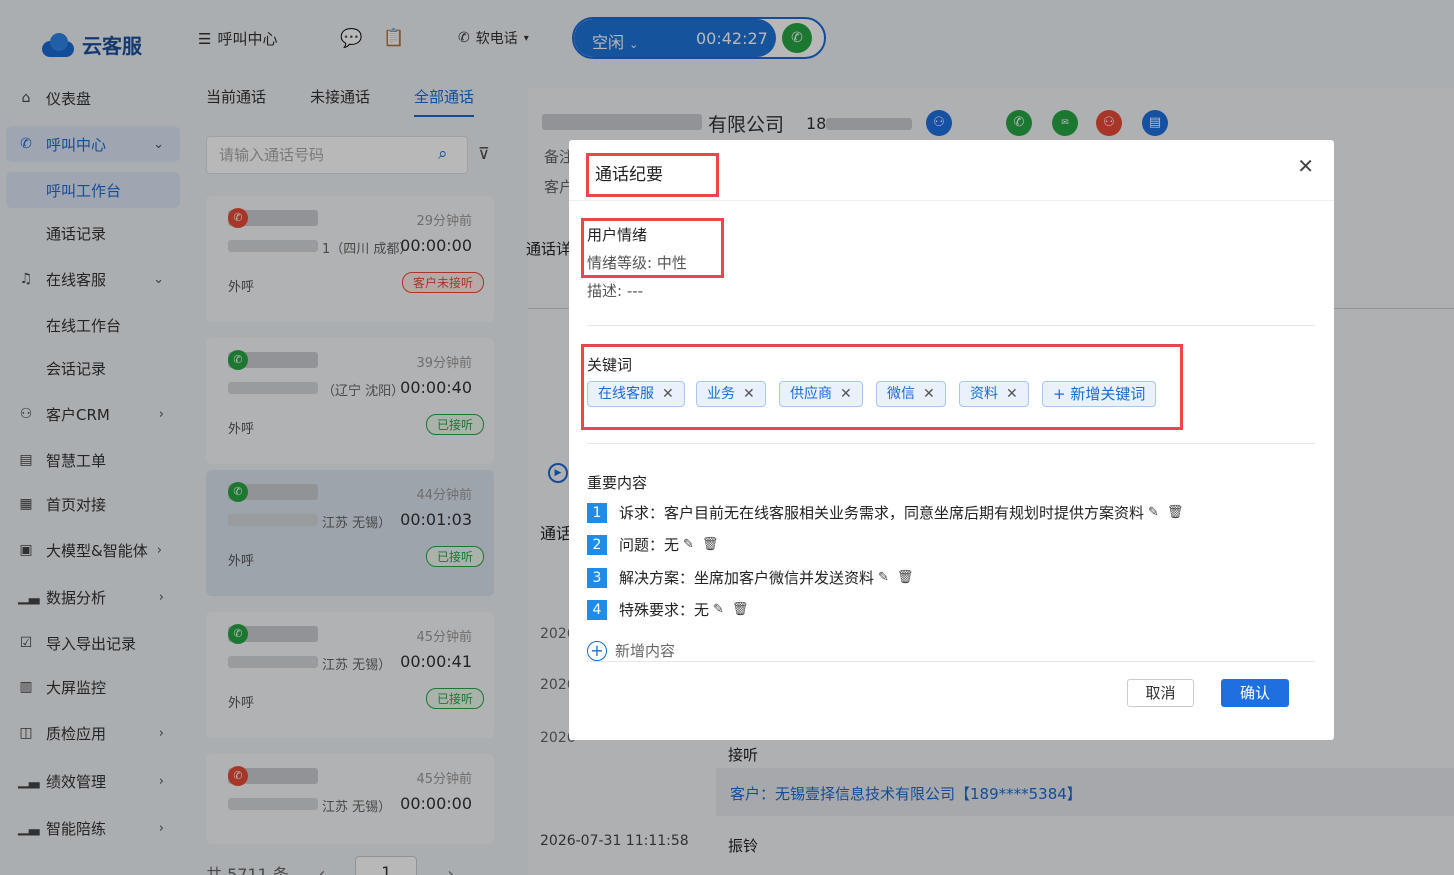 The image size is (1454, 875). Describe the element at coordinates (747, 578) in the screenshot. I see `item-text: 解决方案：坐席加客户微信并发送资料` at that location.